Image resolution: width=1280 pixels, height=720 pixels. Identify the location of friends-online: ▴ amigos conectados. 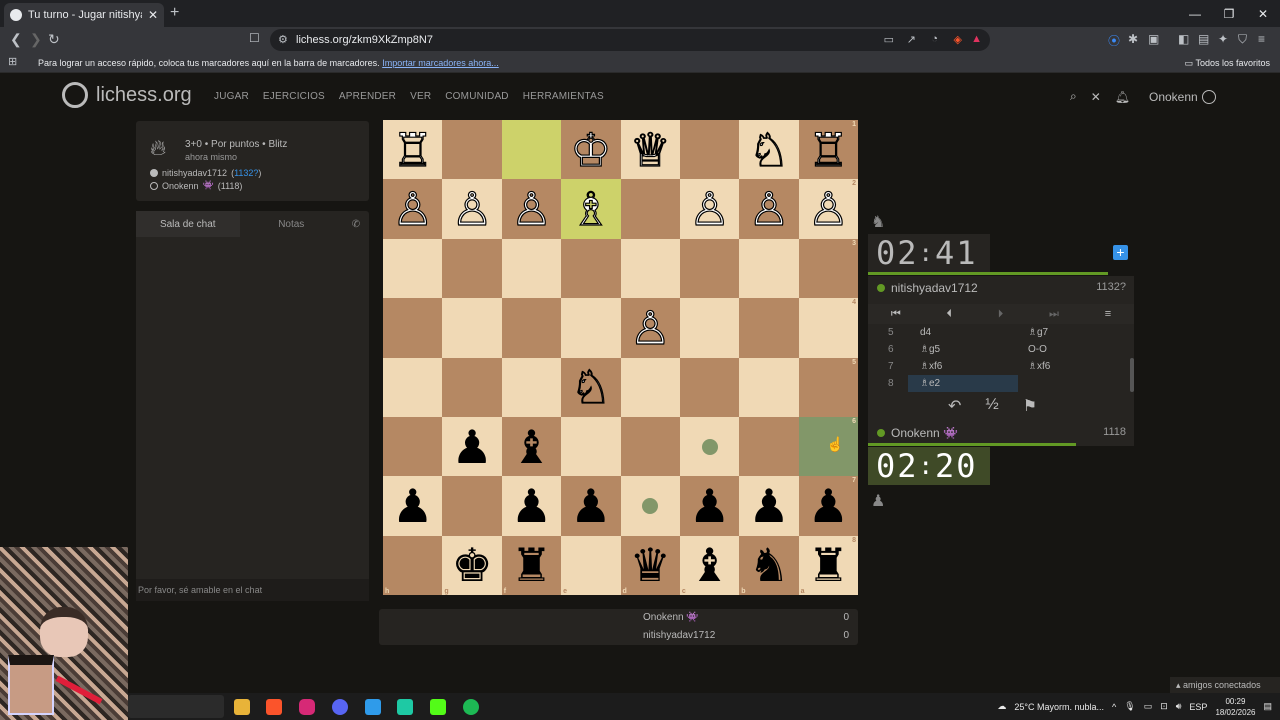
(1225, 685).